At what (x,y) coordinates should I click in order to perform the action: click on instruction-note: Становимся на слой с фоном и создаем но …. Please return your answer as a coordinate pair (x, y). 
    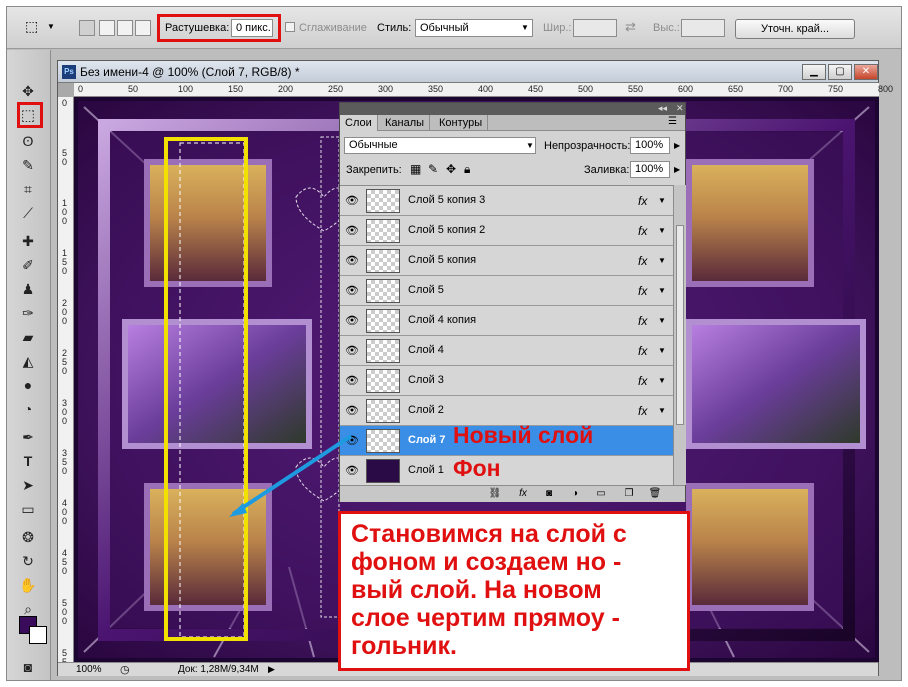
    Looking at the image, I should click on (514, 591).